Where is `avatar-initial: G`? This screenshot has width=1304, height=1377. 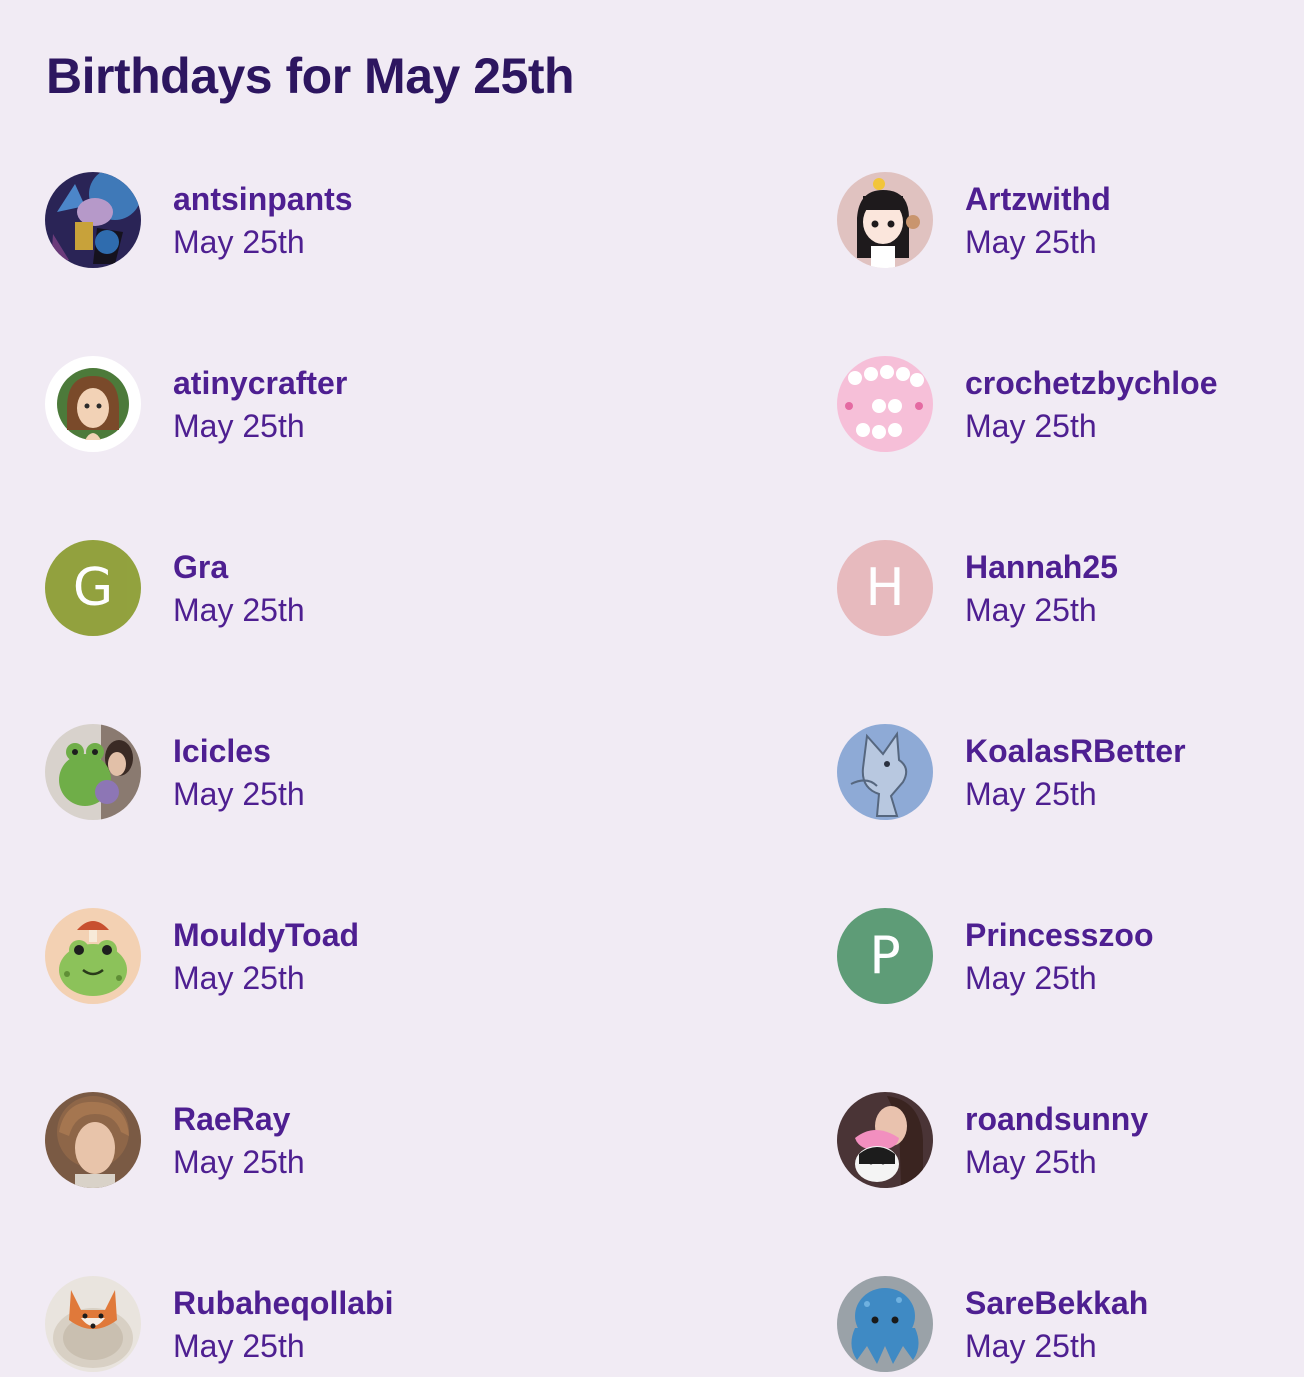 avatar-initial: G is located at coordinates (93, 588).